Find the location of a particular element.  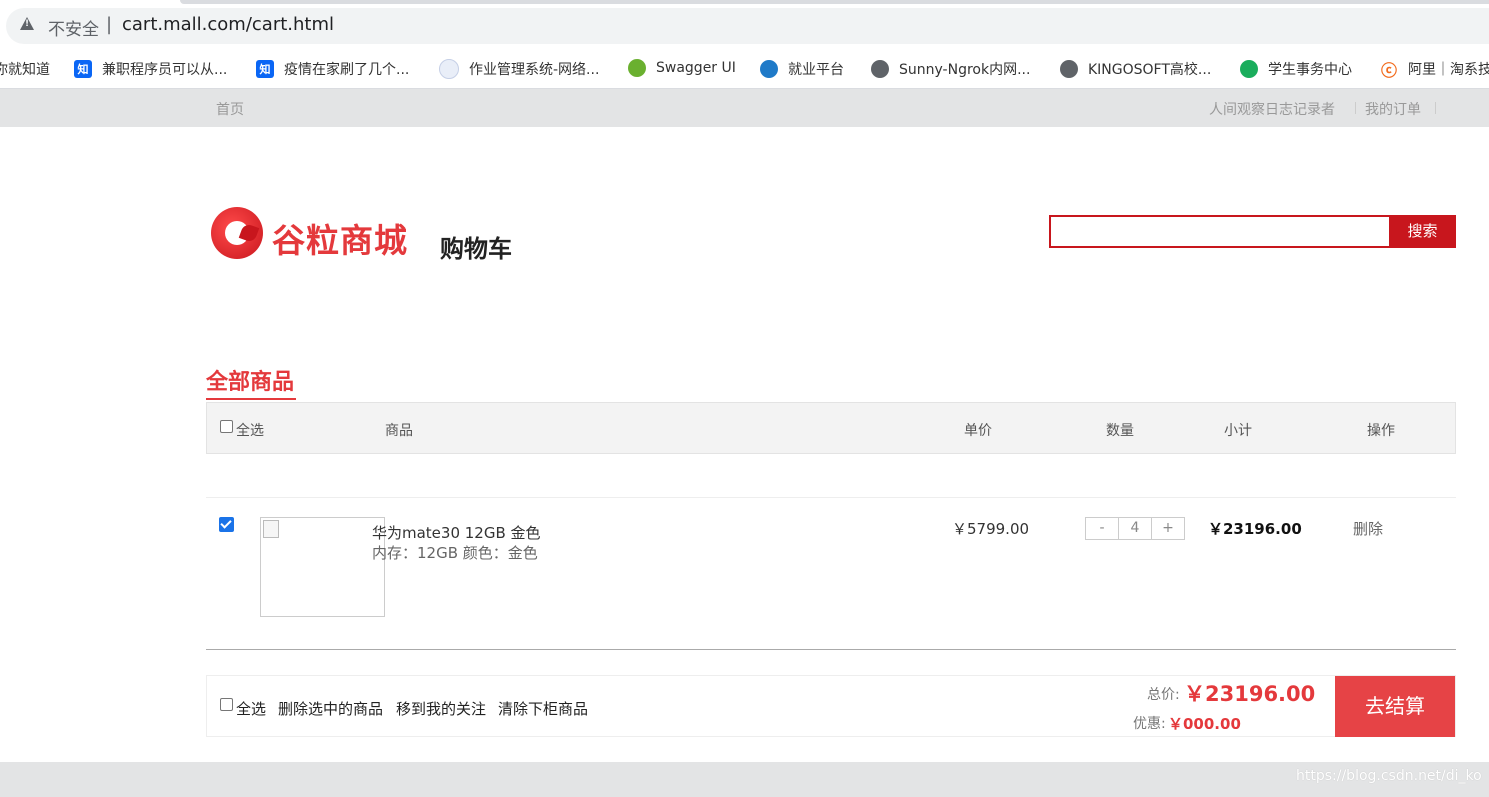

user-link: 人间观察日志记录者 is located at coordinates (1272, 109).